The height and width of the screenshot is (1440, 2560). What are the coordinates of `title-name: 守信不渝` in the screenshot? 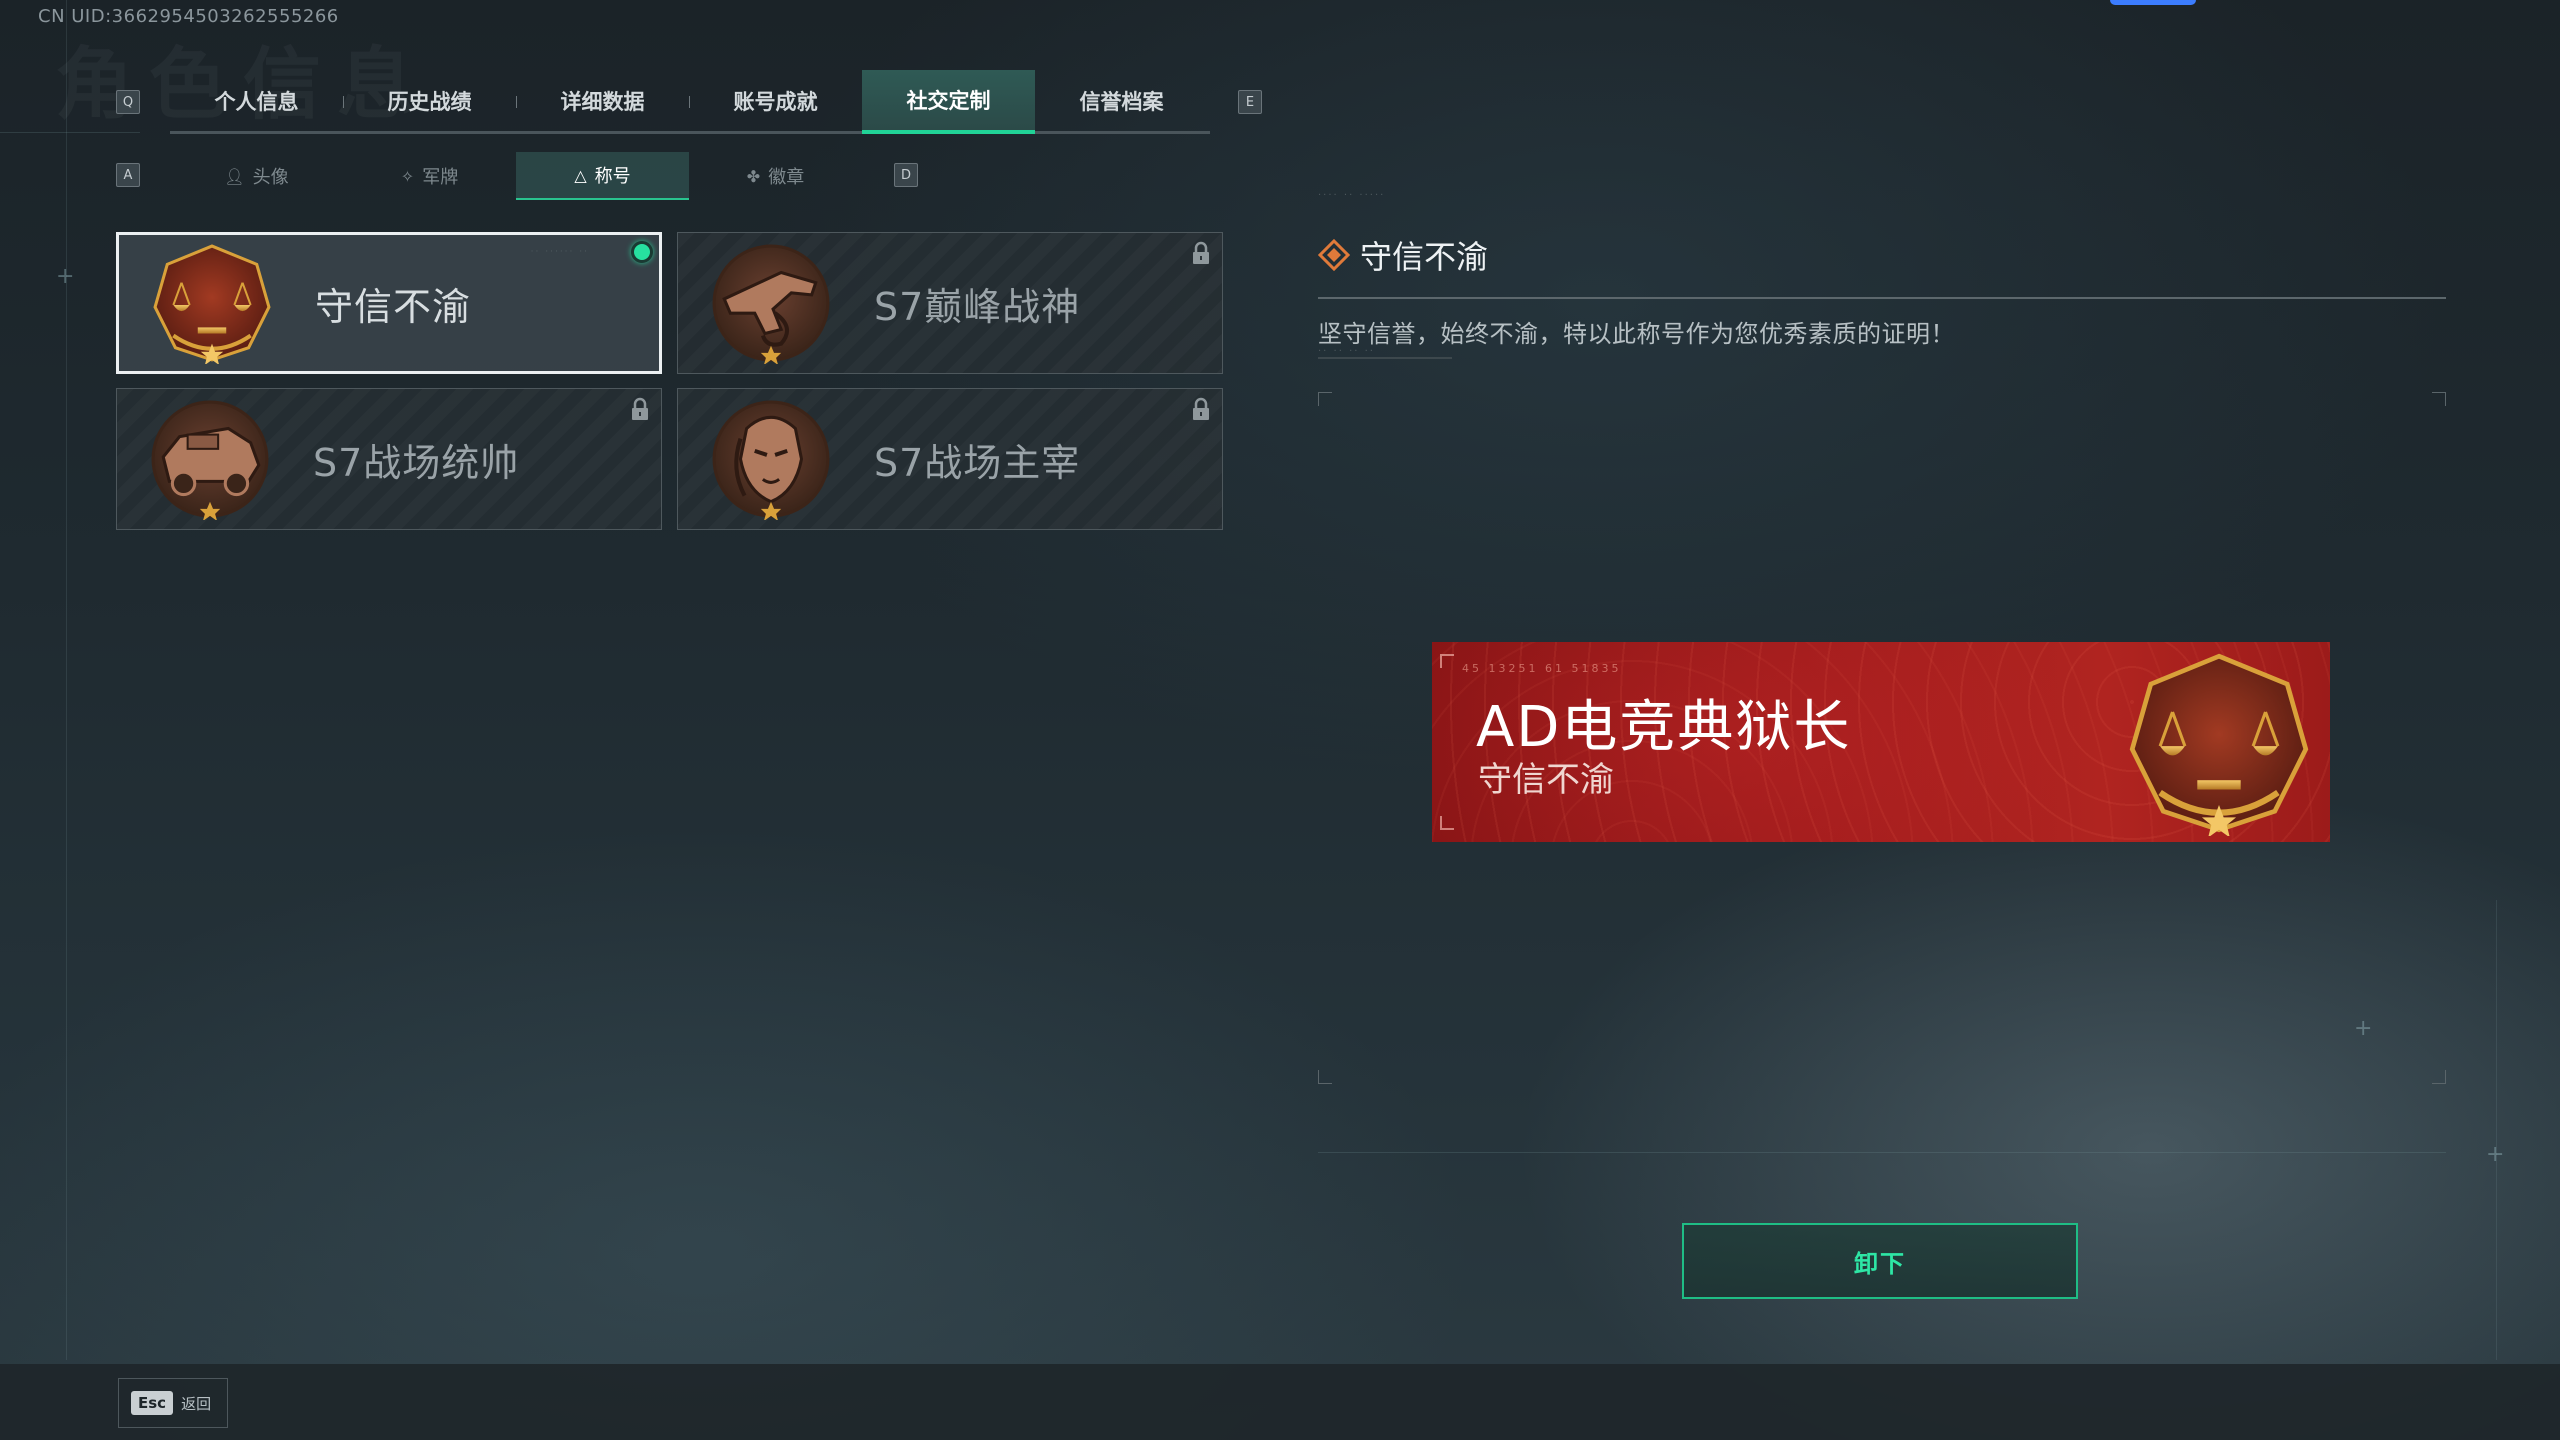 It's located at (393, 306).